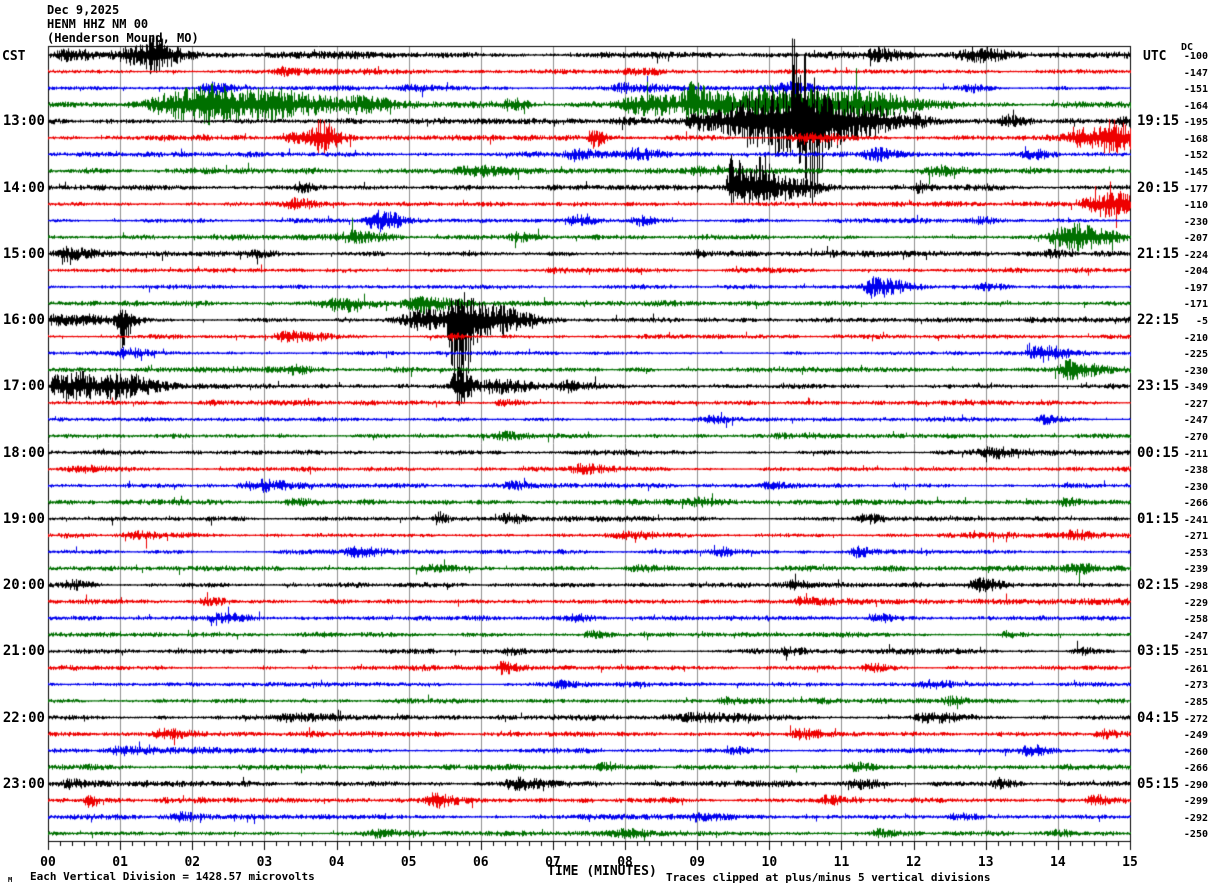 The width and height of the screenshot is (1210, 886). What do you see at coordinates (1195, 206) in the screenshot?
I see `dc-value: -110` at bounding box center [1195, 206].